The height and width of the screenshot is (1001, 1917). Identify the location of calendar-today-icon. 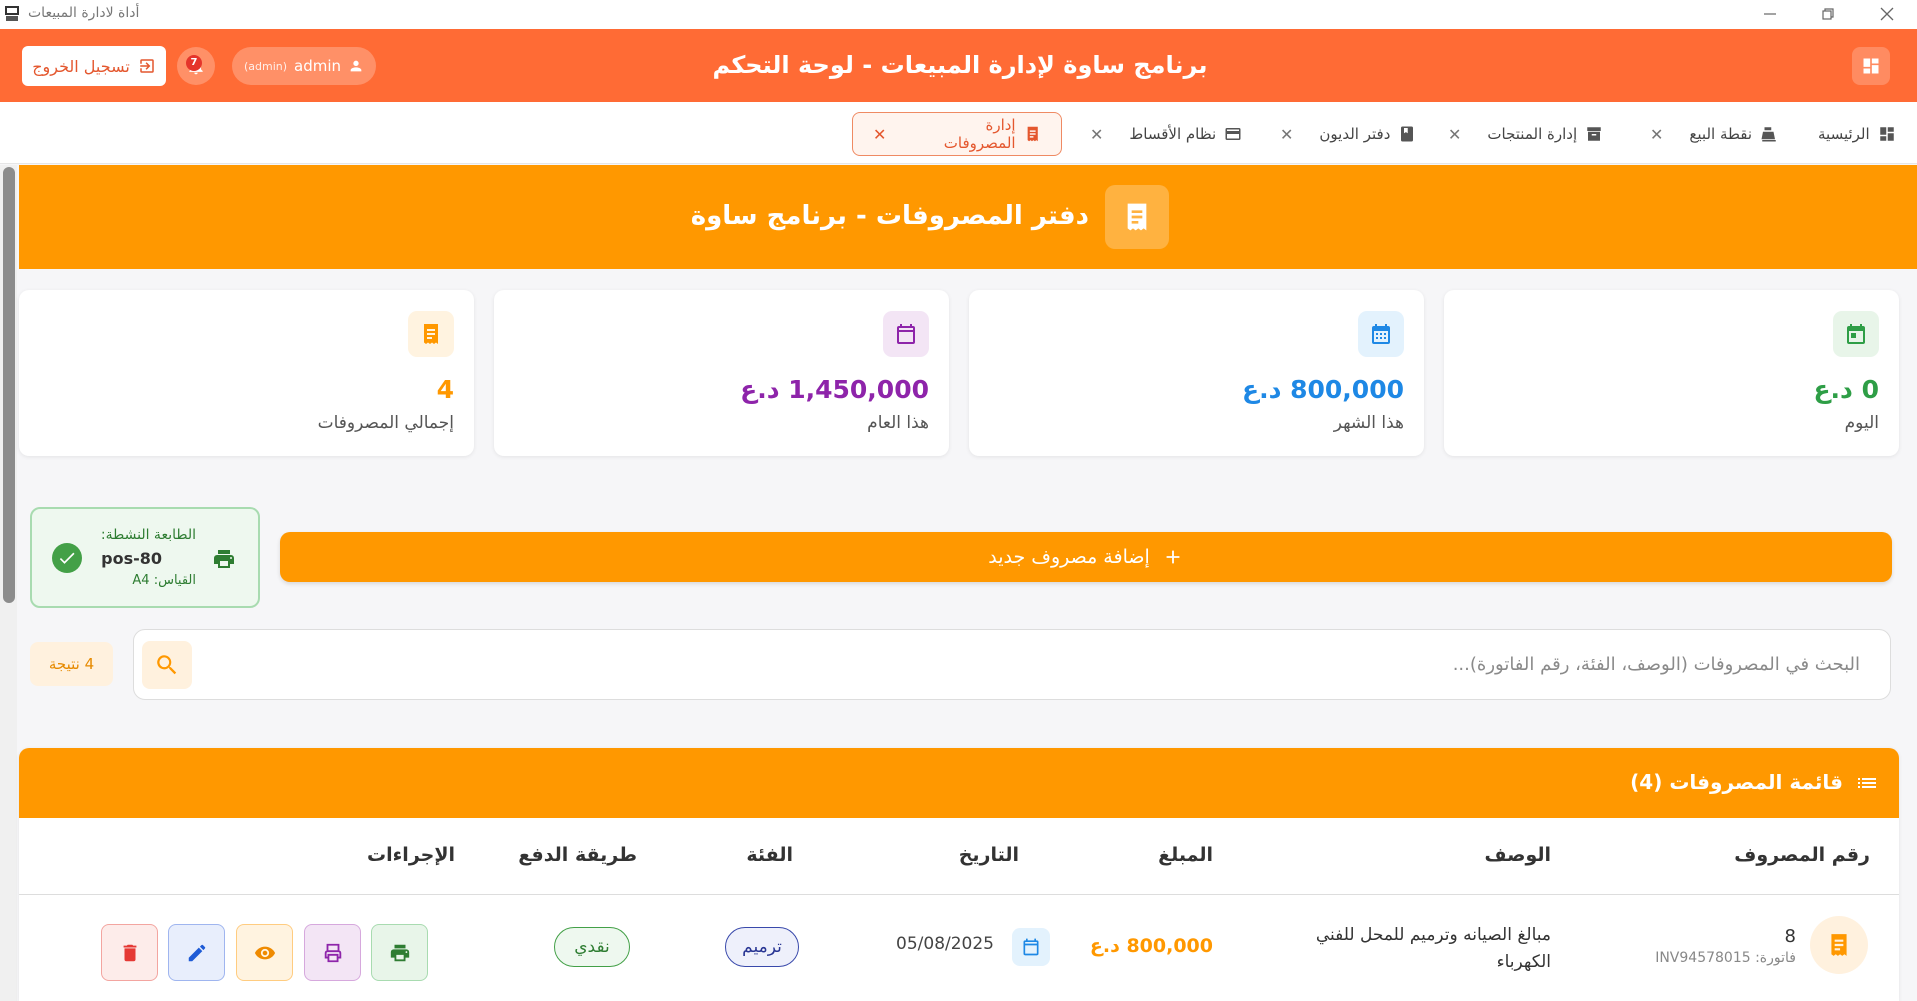
(1856, 334).